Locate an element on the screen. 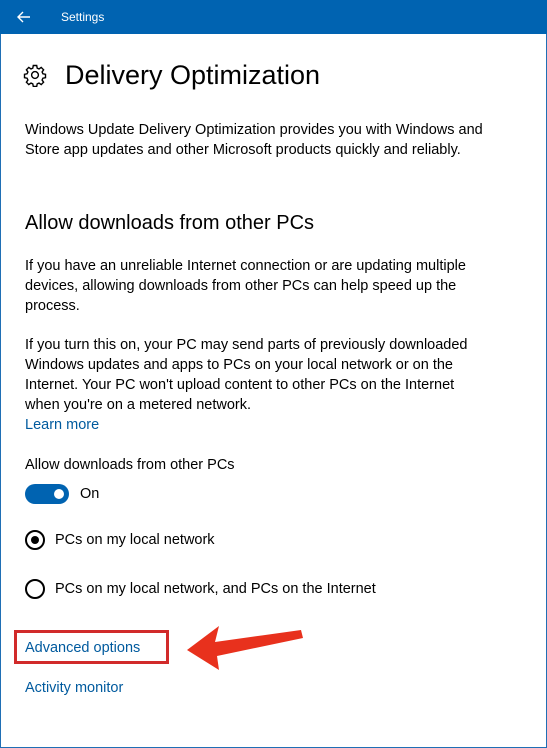 Image resolution: width=547 pixels, height=748 pixels. toggle-knob is located at coordinates (59, 494).